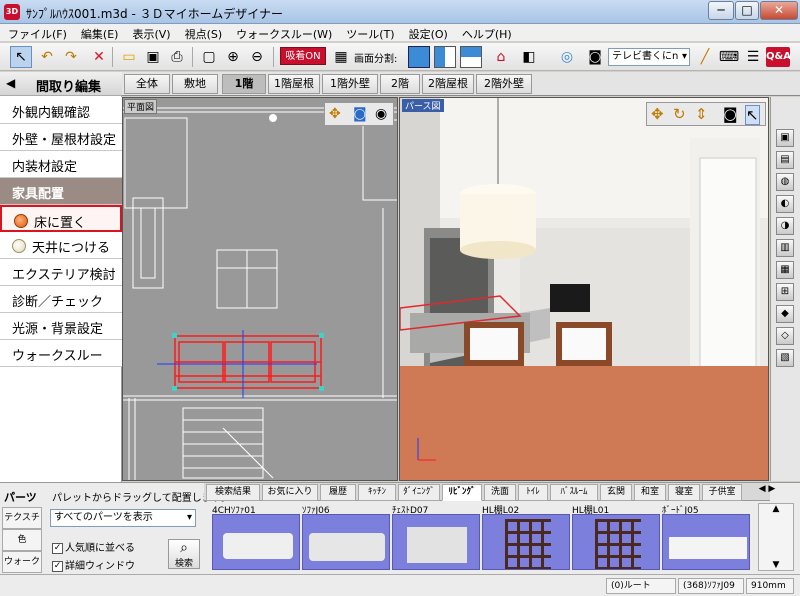 Image resolution: width=800 pixels, height=596 pixels. What do you see at coordinates (61, 110) in the screenshot?
I see `menu-exterior-interior-check: 外観内観確認` at bounding box center [61, 110].